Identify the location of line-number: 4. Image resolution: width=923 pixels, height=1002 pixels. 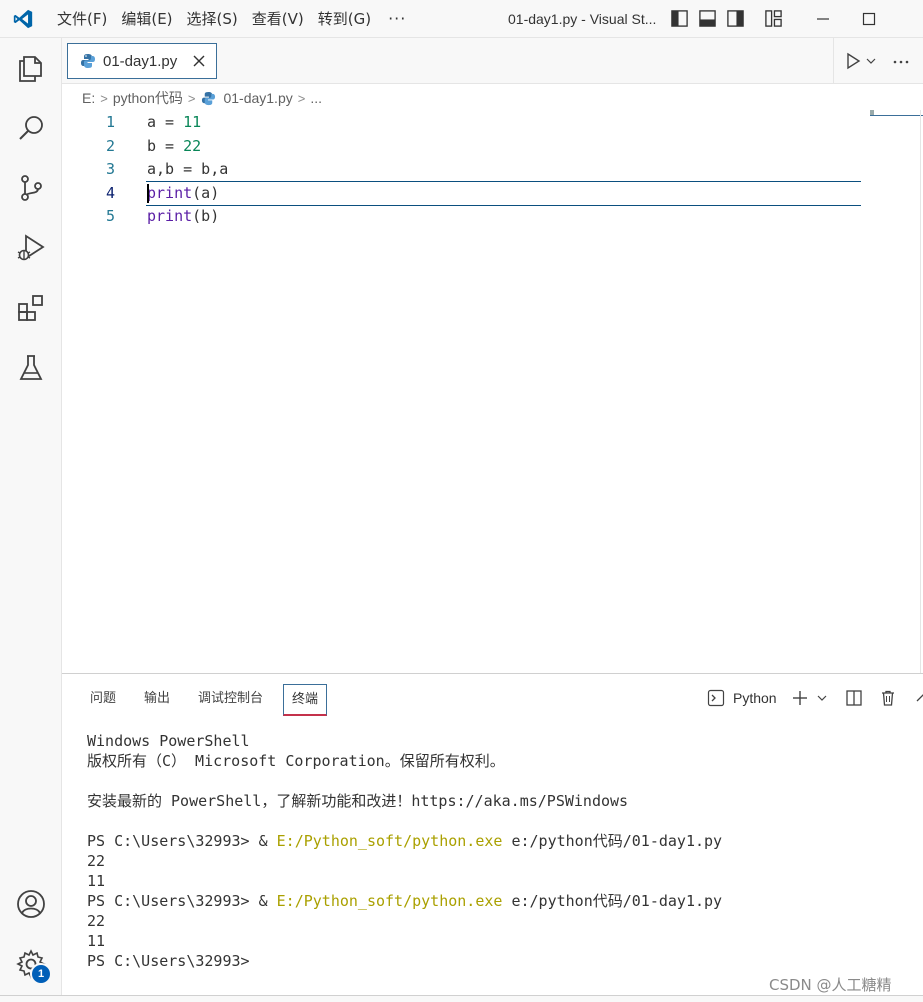
(110, 192).